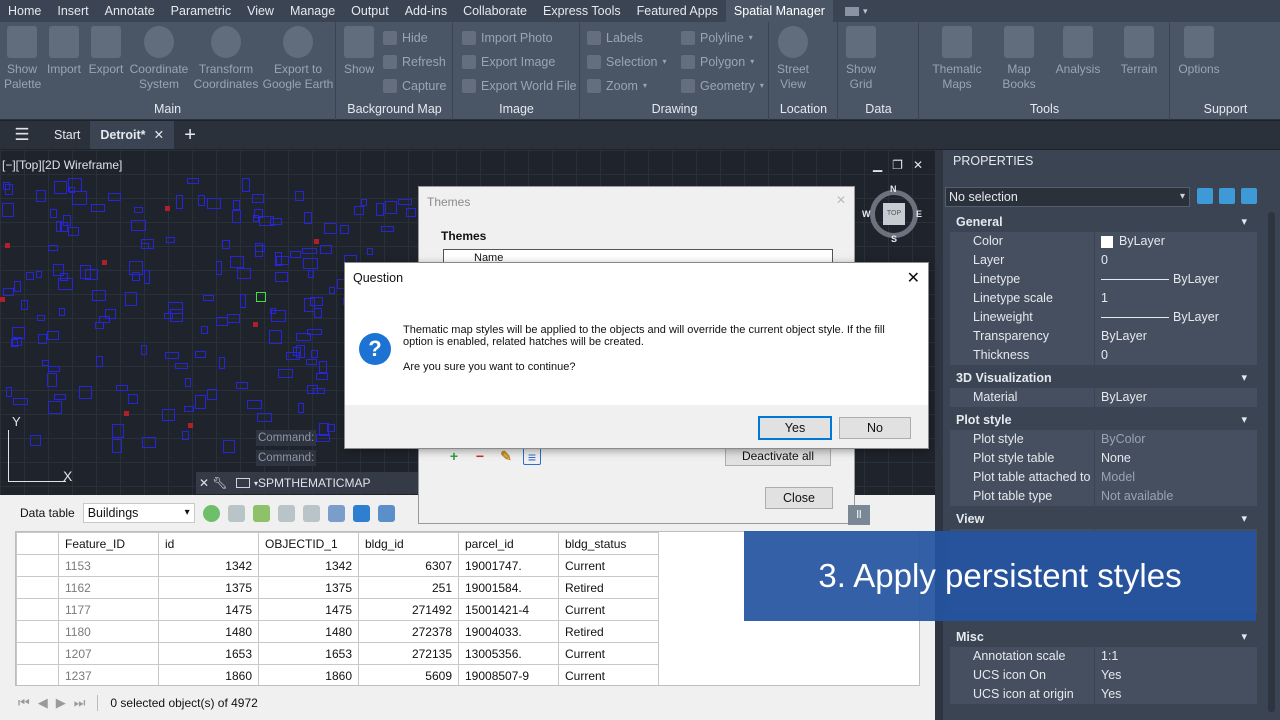 The height and width of the screenshot is (720, 1280). What do you see at coordinates (1103, 298) in the screenshot?
I see `prop-linetype-scale: Linetype scale 1` at bounding box center [1103, 298].